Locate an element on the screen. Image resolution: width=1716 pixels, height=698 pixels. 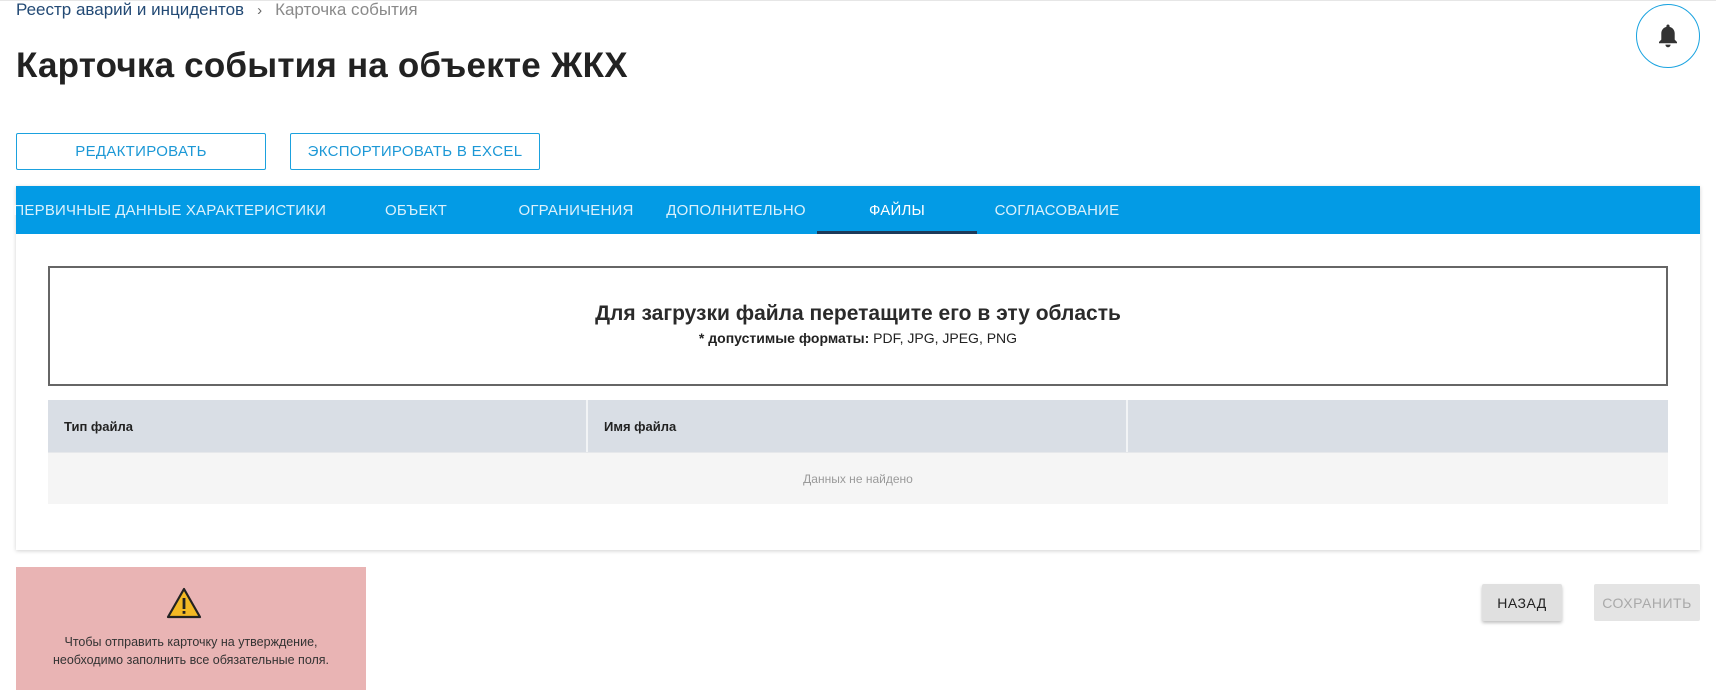
warning-line-1: Чтобы отправить карточку на утверждение, is located at coordinates (191, 642).